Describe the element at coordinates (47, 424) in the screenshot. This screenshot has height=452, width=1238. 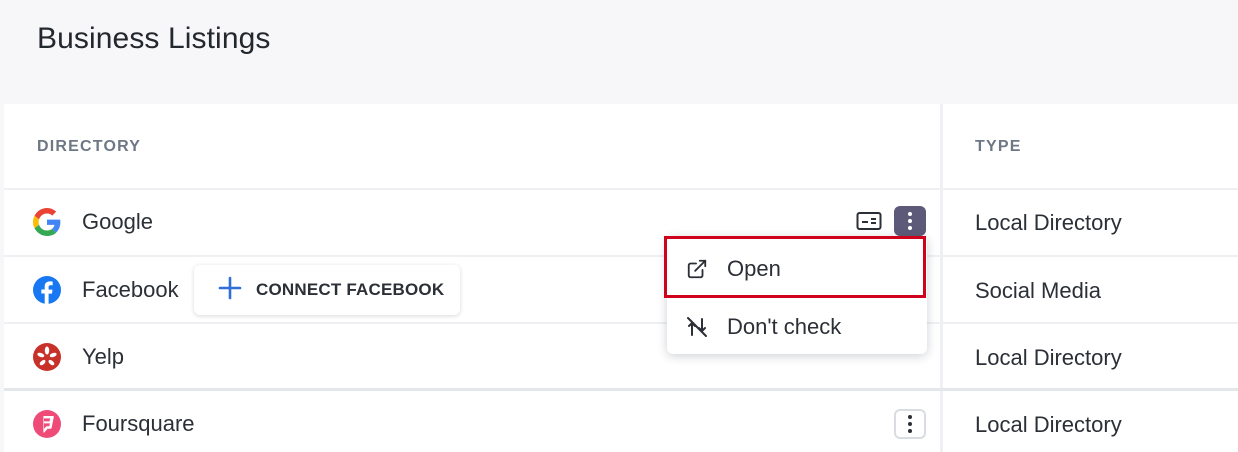
I see `foursquare-icon` at that location.